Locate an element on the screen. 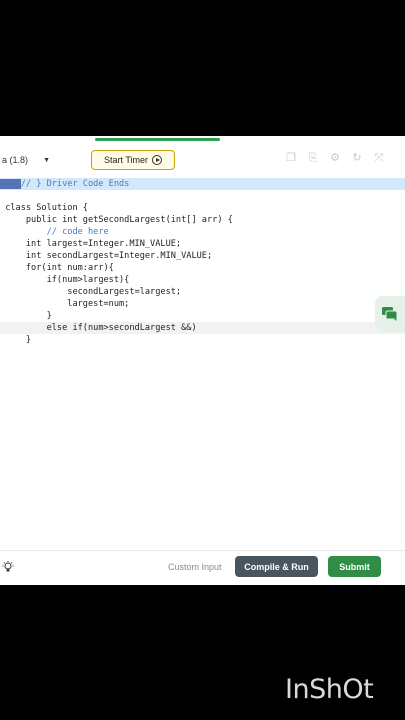 This screenshot has width=405, height=720. language-select-value: a (1.8) is located at coordinates (15, 160).